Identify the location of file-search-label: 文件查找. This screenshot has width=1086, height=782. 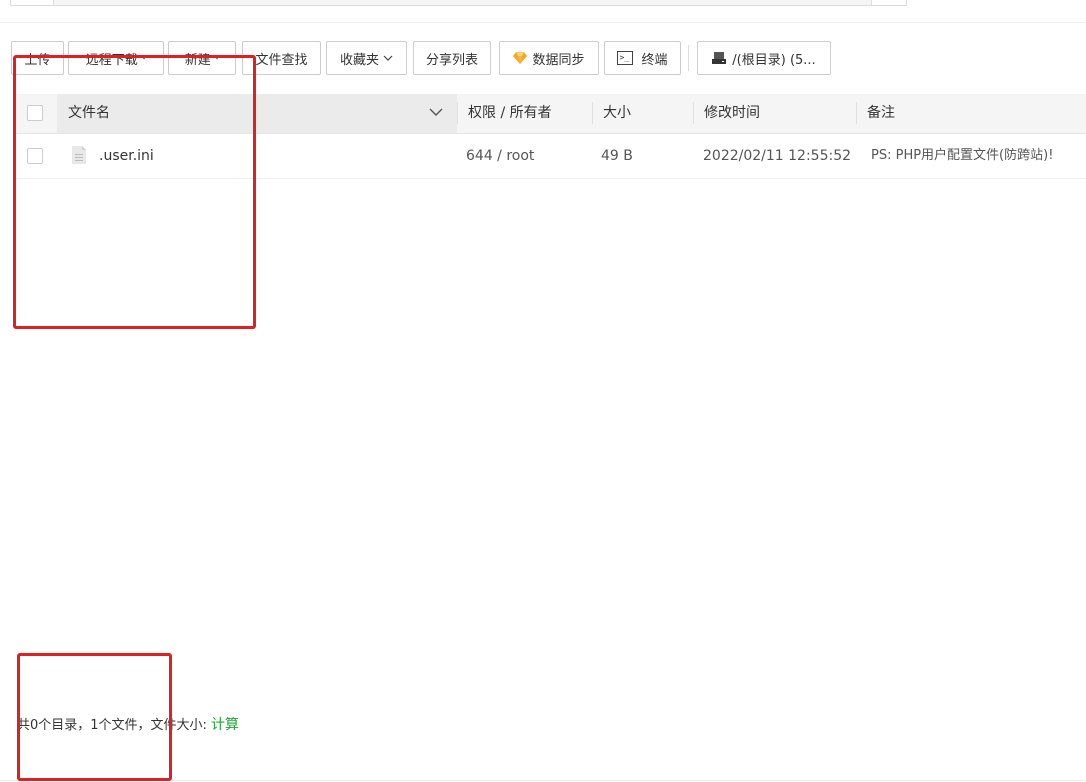
(281, 60).